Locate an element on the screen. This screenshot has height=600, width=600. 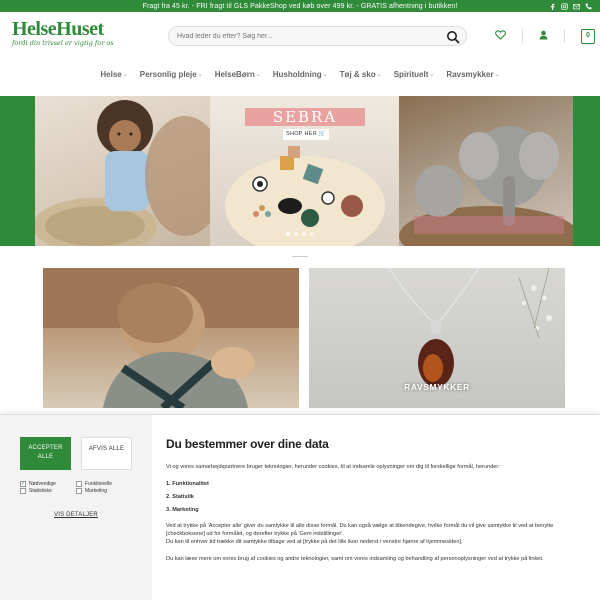
nav-label: Husholdning is located at coordinates (297, 74).